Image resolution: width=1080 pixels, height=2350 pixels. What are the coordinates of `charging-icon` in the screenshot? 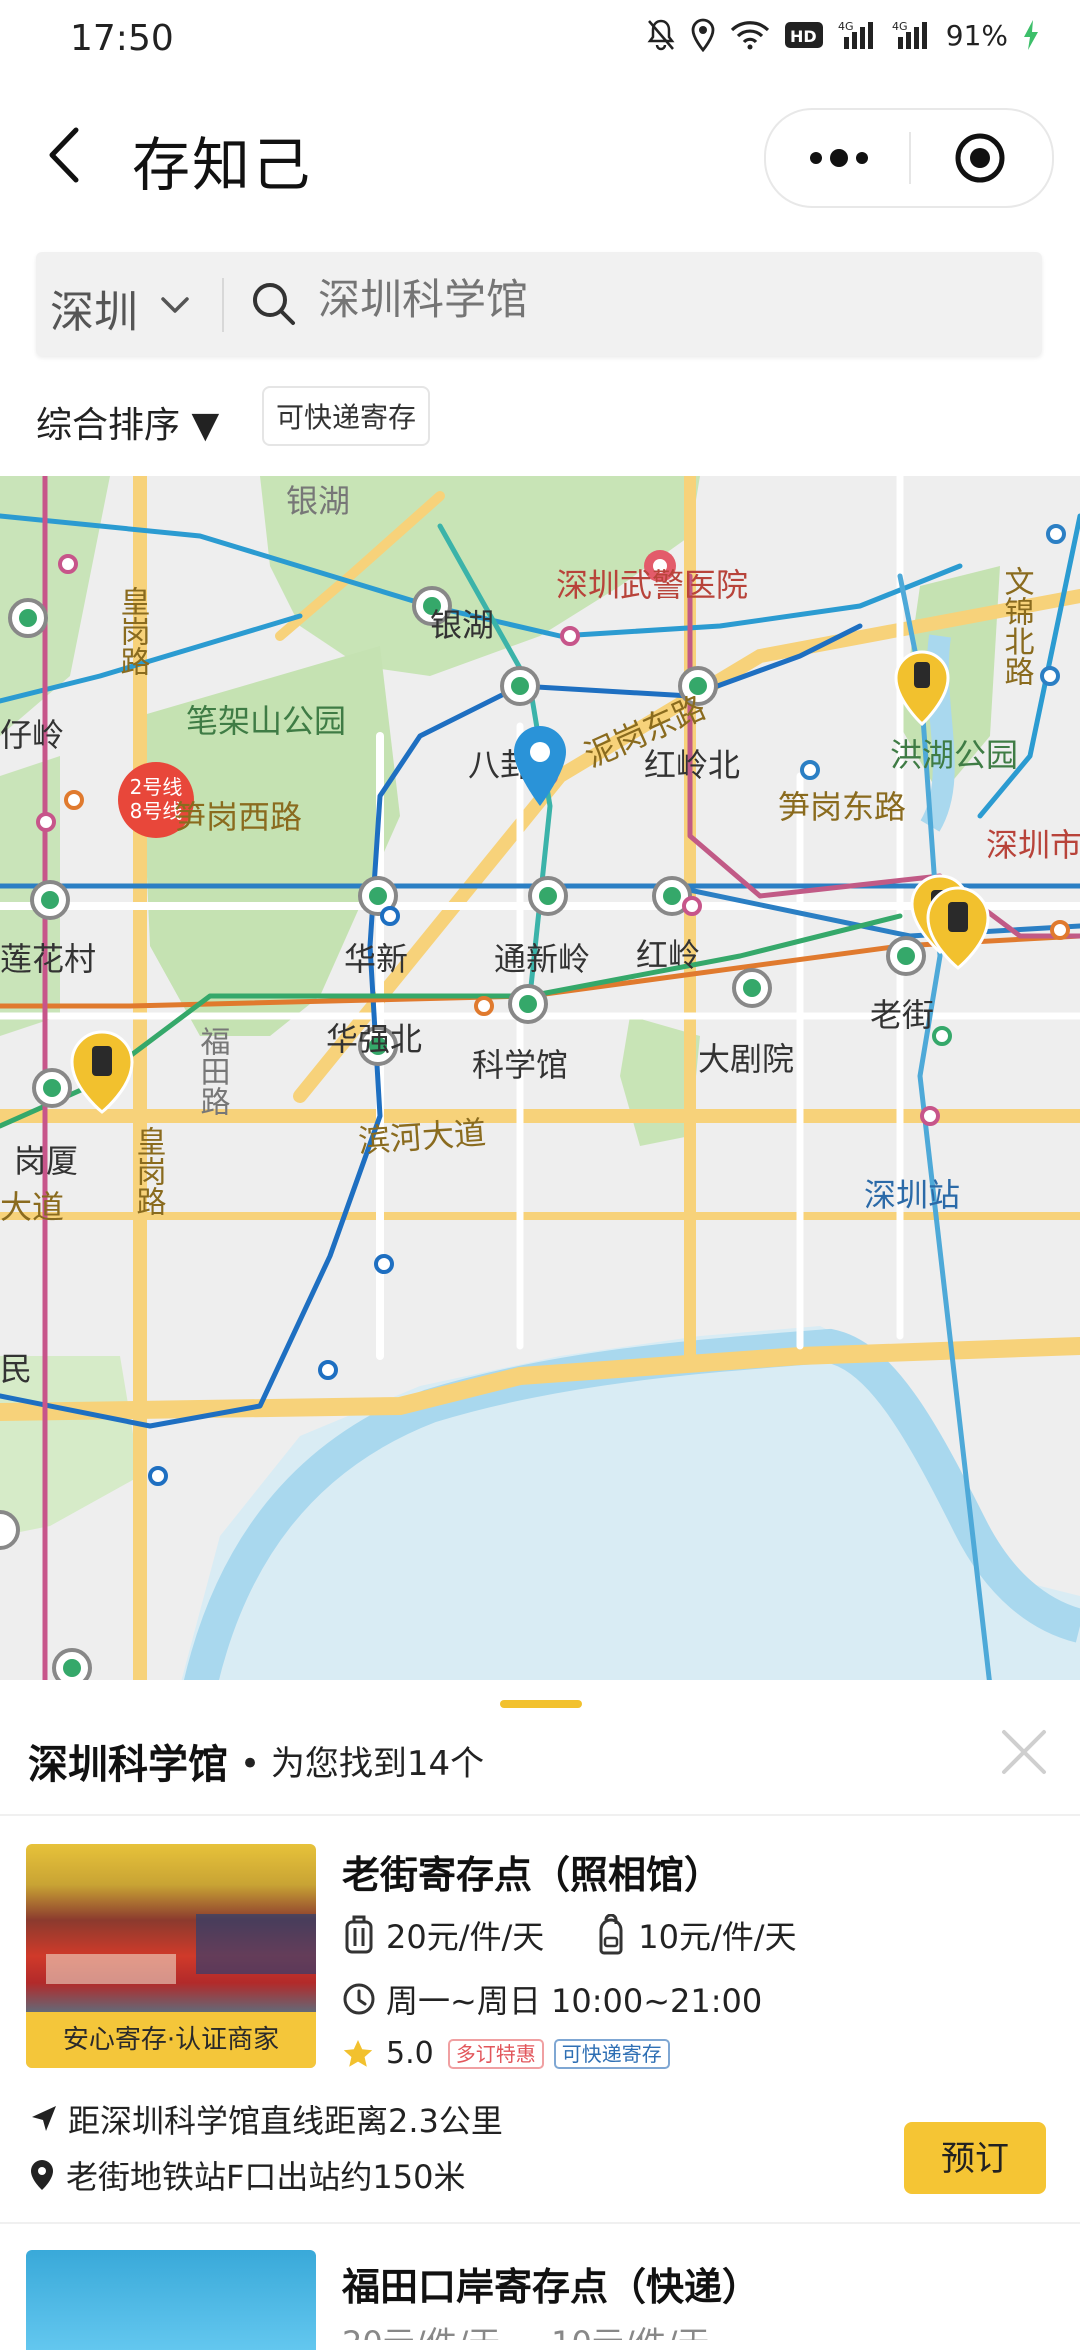 It's located at (1031, 35).